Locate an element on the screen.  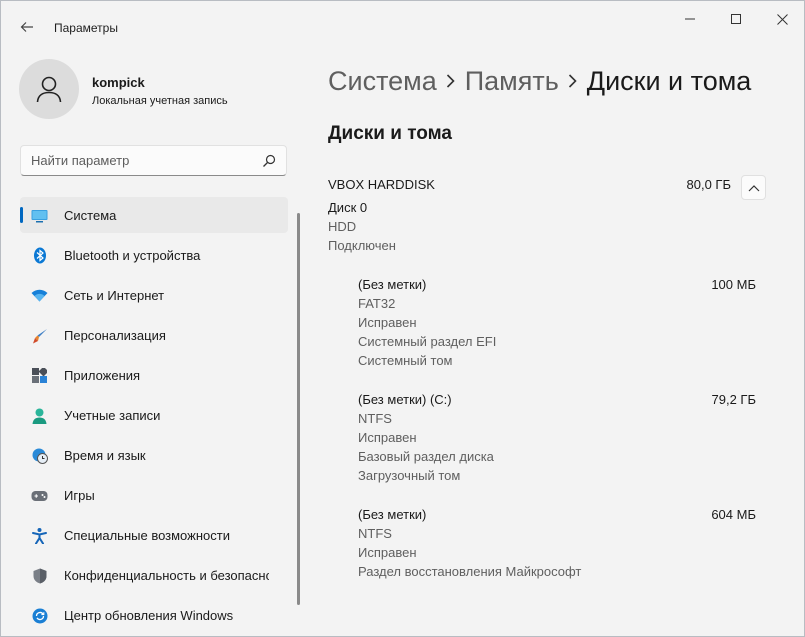
accounts-icon is located at coordinates (39, 415).